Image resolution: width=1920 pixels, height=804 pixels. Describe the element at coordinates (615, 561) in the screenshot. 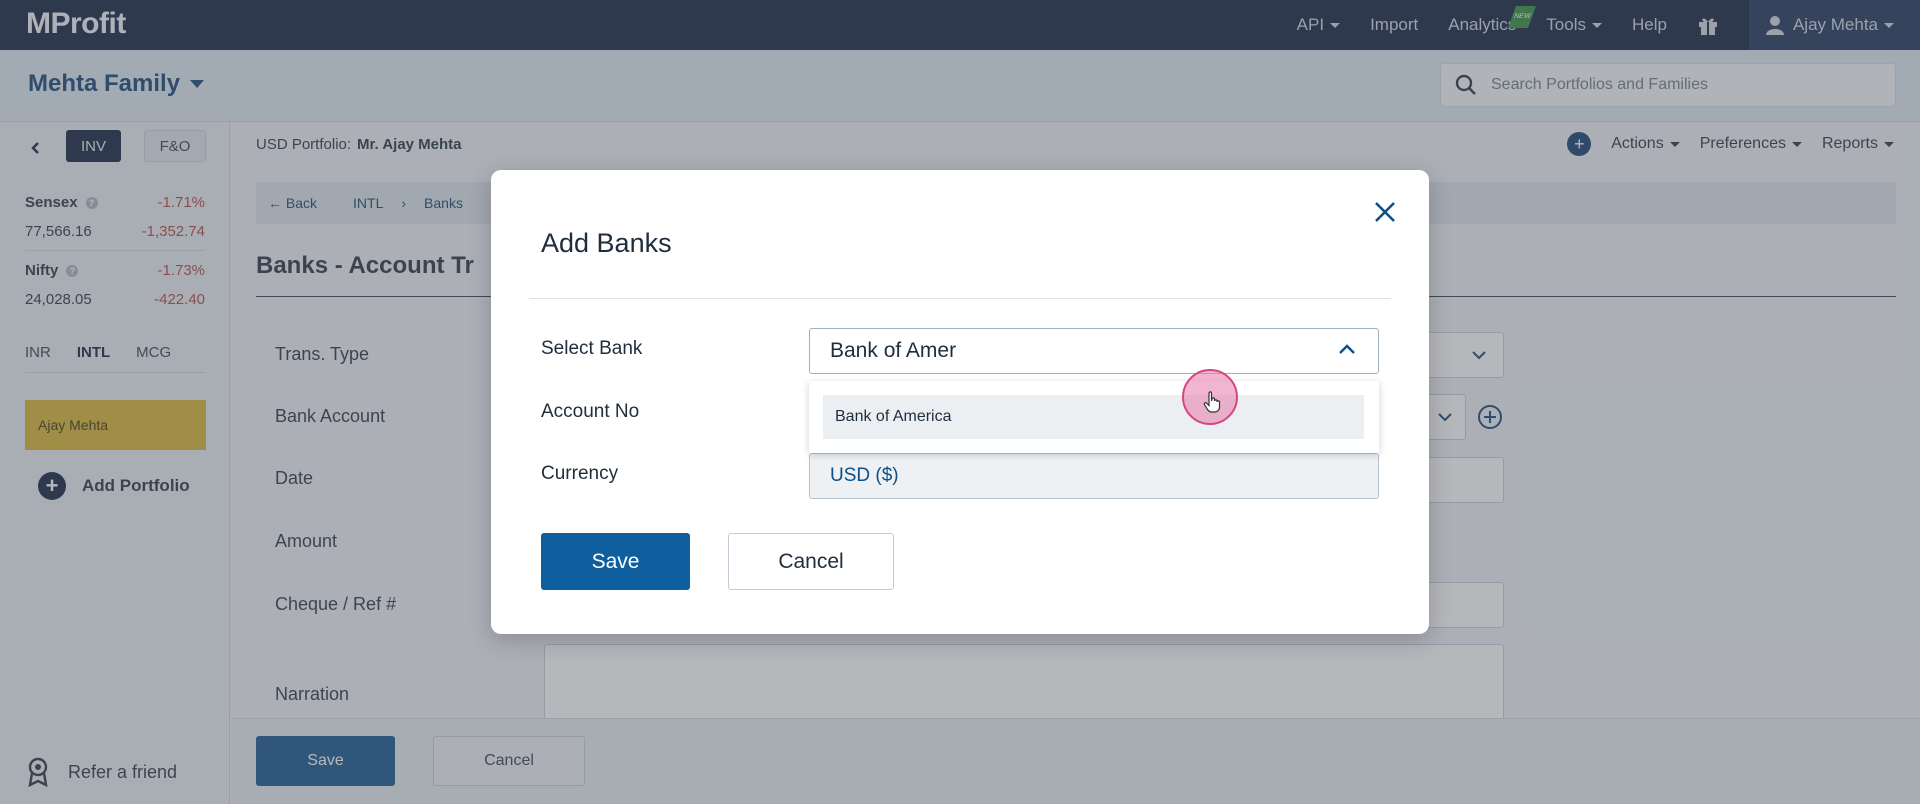

I see `save-button: Save` at that location.